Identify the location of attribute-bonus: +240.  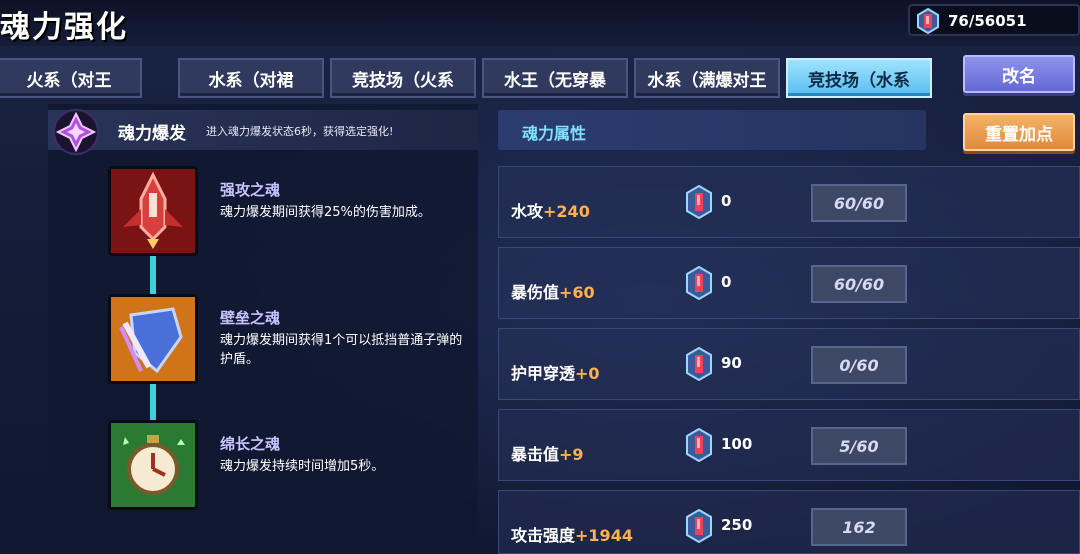
(566, 211).